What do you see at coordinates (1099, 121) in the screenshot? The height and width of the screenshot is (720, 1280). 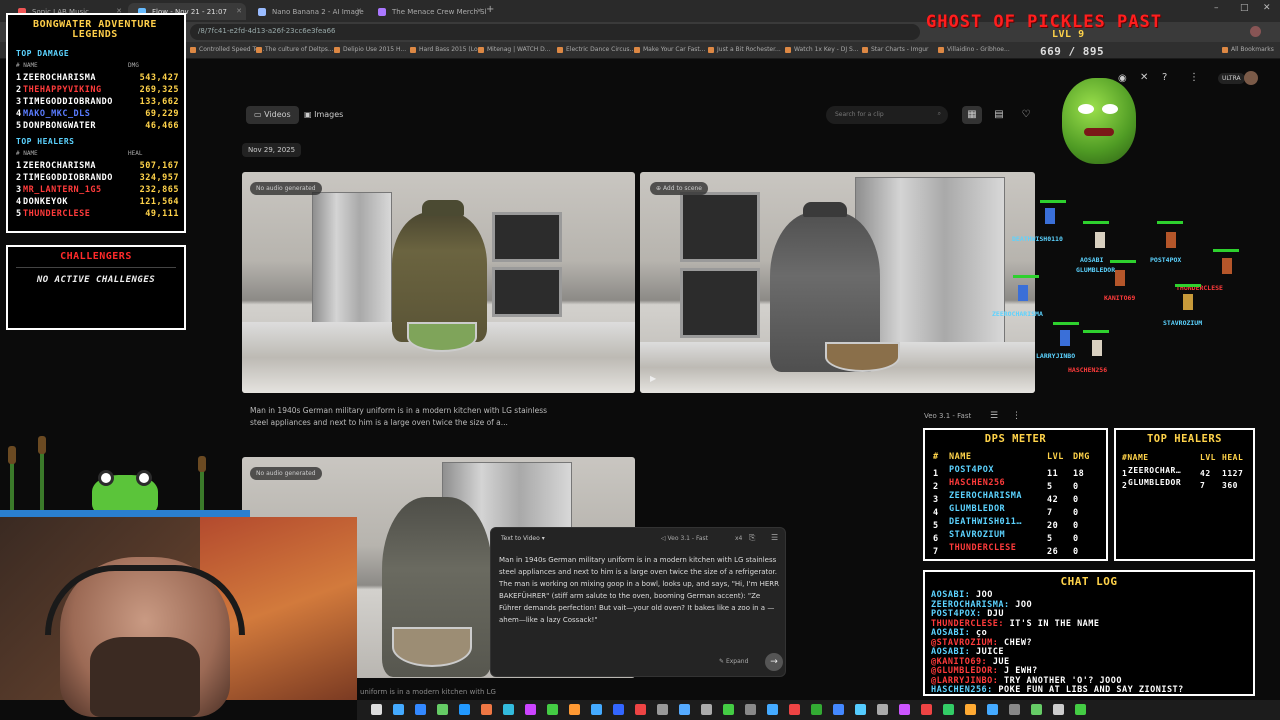 I see `pickle-boss-image` at bounding box center [1099, 121].